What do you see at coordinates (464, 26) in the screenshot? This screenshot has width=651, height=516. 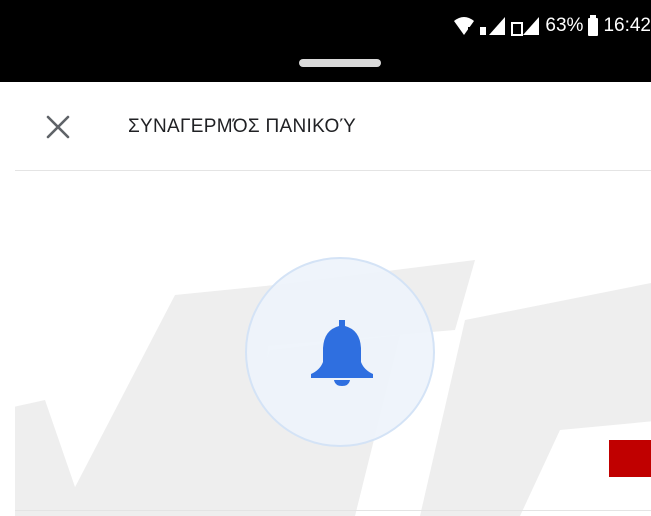 I see `wifi-icon` at bounding box center [464, 26].